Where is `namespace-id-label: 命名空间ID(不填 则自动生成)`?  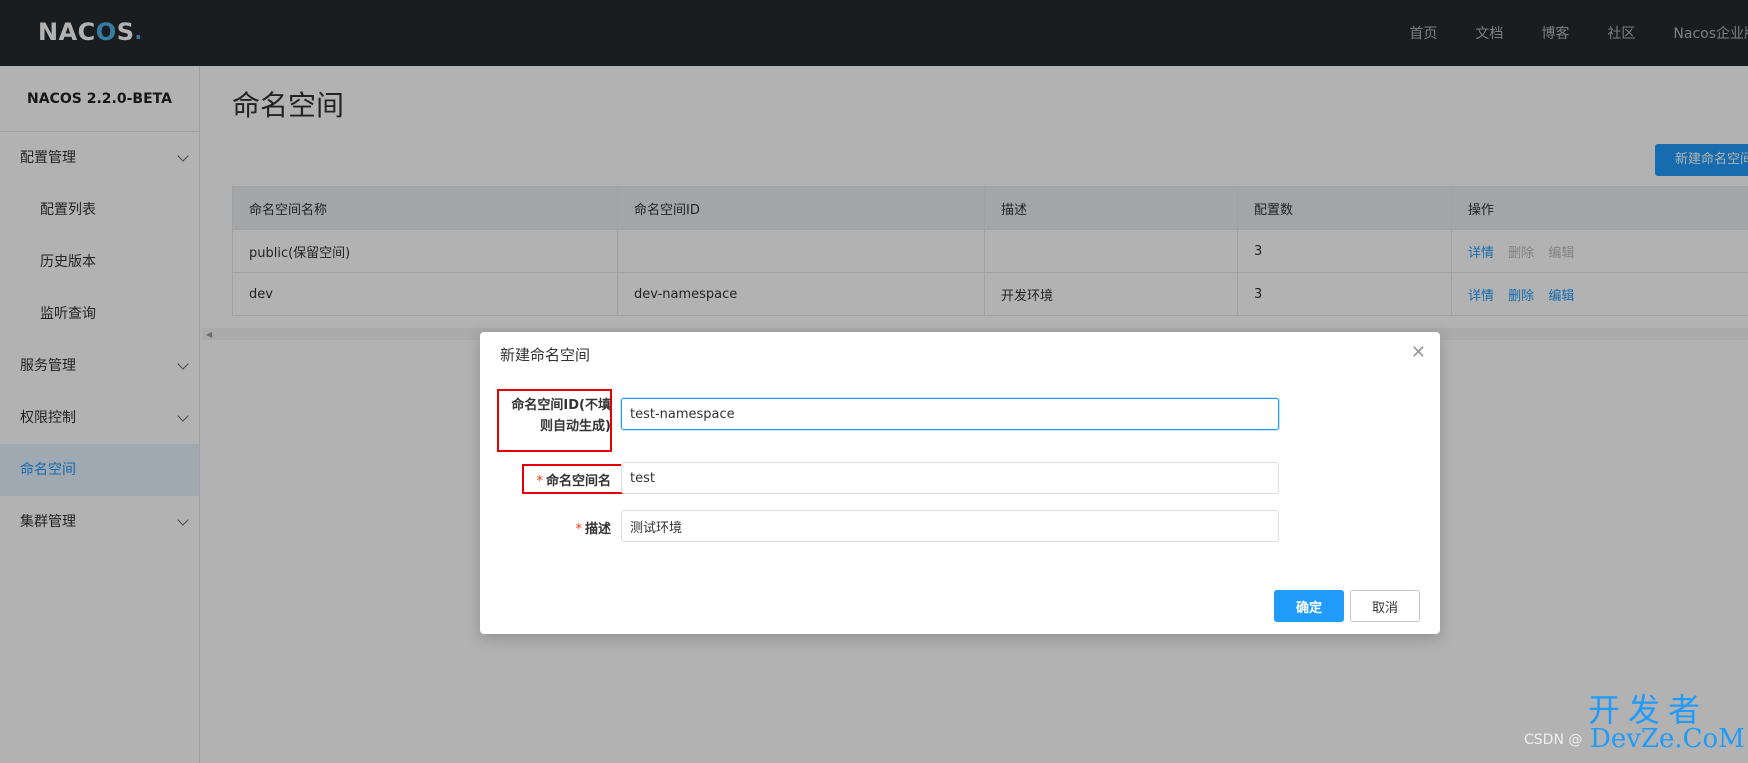 namespace-id-label: 命名空间ID(不填 则自动生成) is located at coordinates (555, 416).